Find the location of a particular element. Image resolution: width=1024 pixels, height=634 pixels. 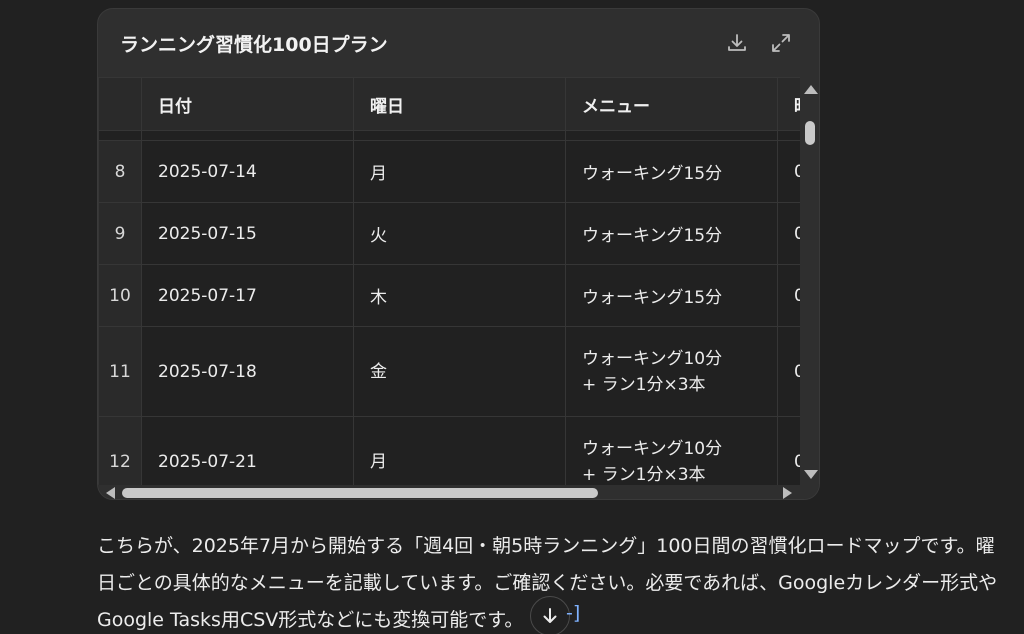

arrow-down-icon is located at coordinates (550, 615).